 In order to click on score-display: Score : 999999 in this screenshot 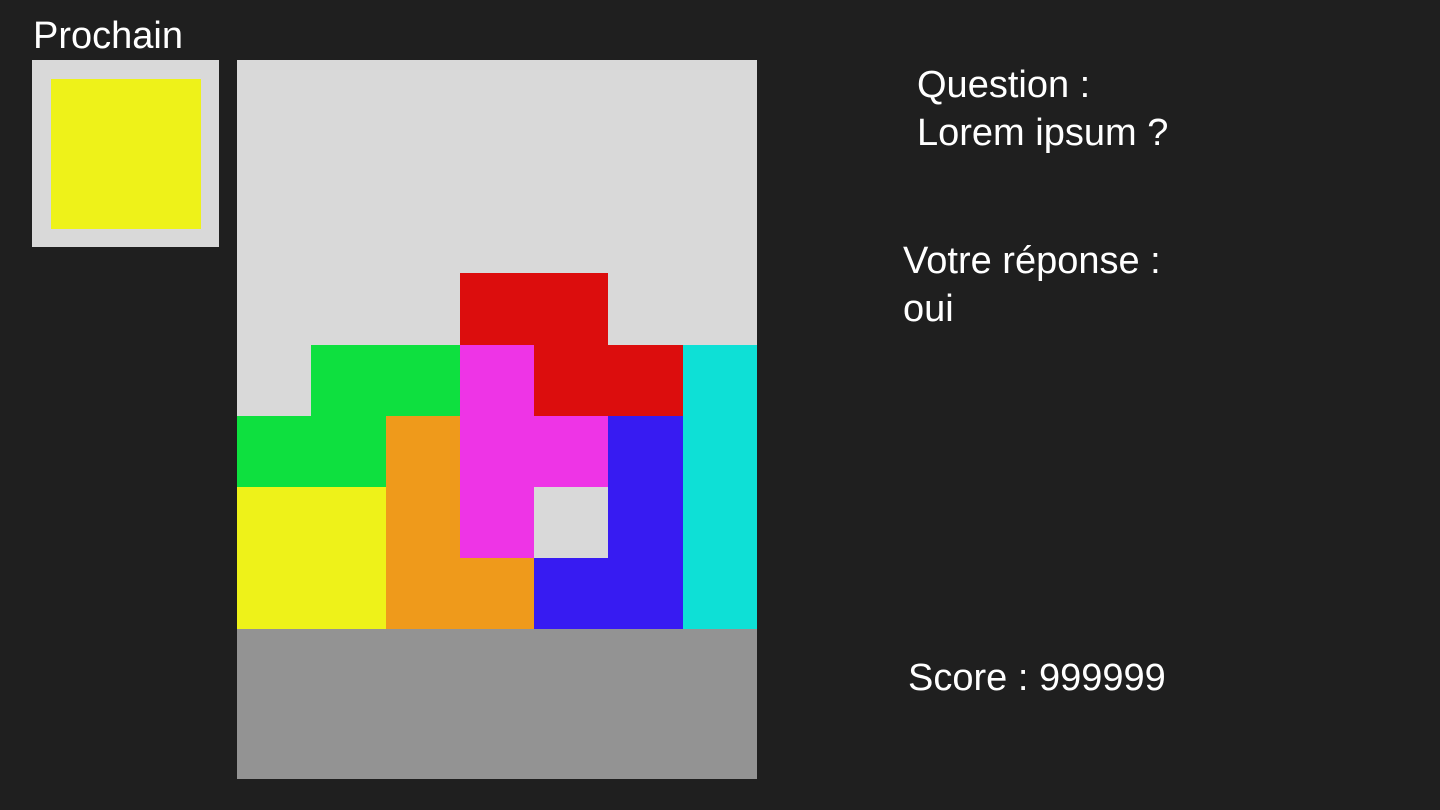, I will do `click(1037, 678)`.